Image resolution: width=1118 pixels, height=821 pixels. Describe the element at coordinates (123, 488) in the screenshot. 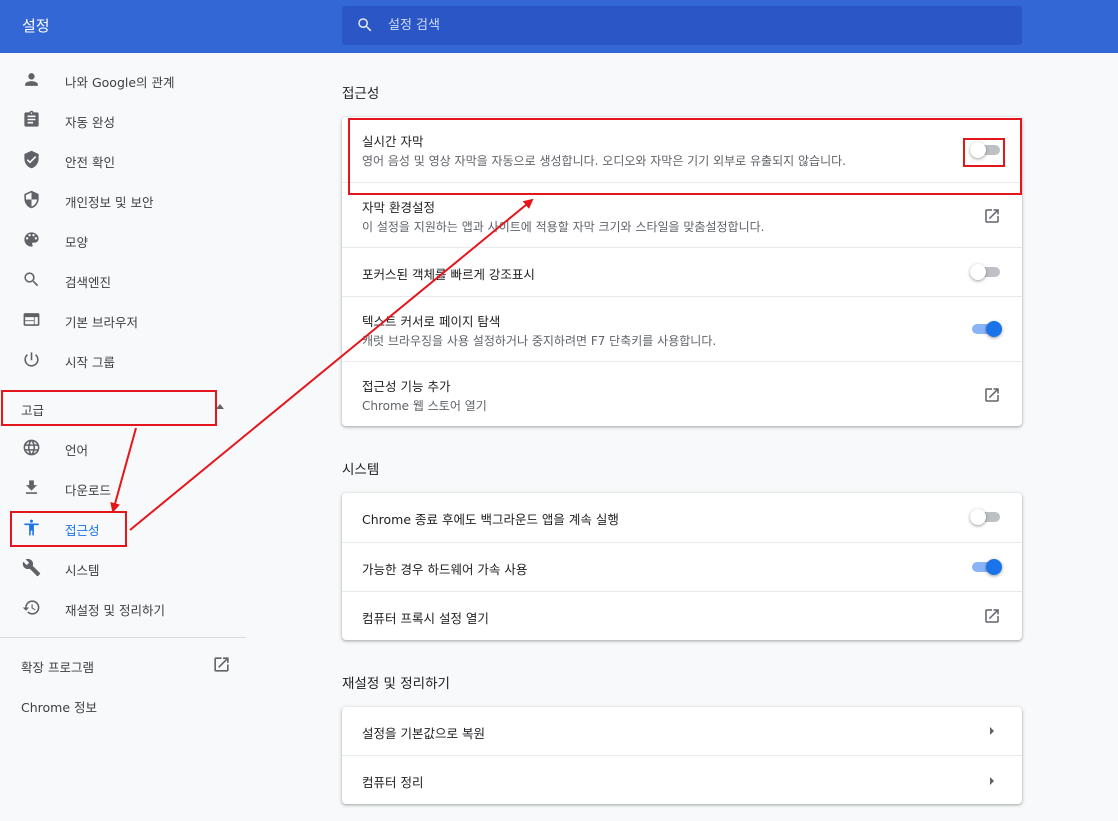

I see `sidebar-item-downloads: 다운로드` at that location.